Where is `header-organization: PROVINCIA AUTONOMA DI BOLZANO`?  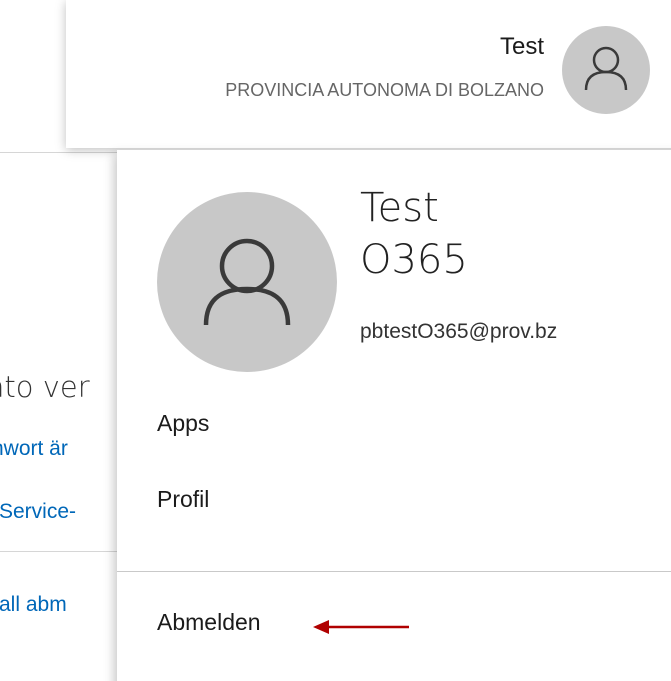 header-organization: PROVINCIA AUTONOMA DI BOLZANO is located at coordinates (384, 90).